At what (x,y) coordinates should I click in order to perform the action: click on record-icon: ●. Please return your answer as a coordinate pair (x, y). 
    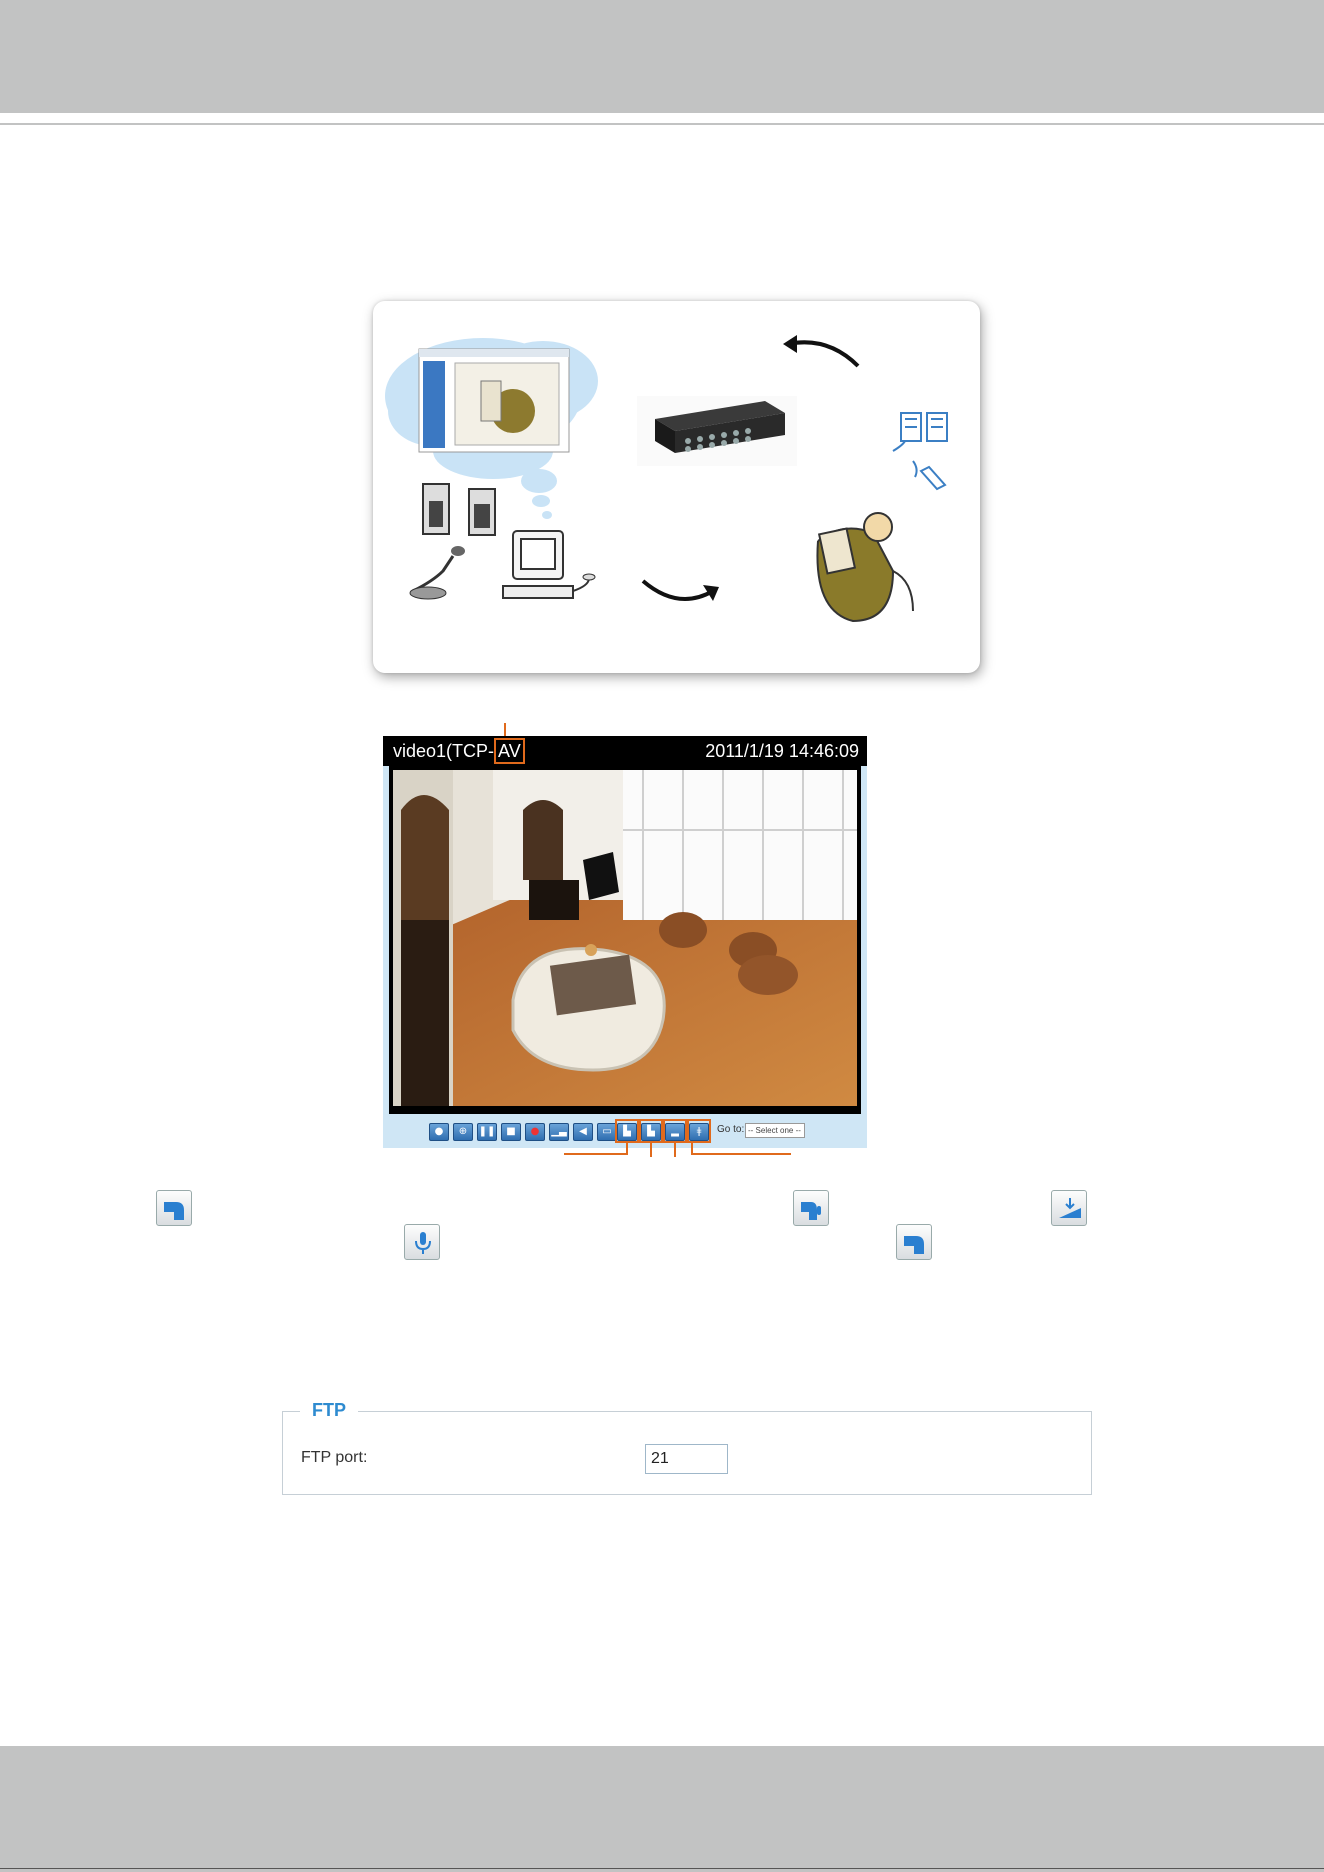
    Looking at the image, I should click on (535, 1131).